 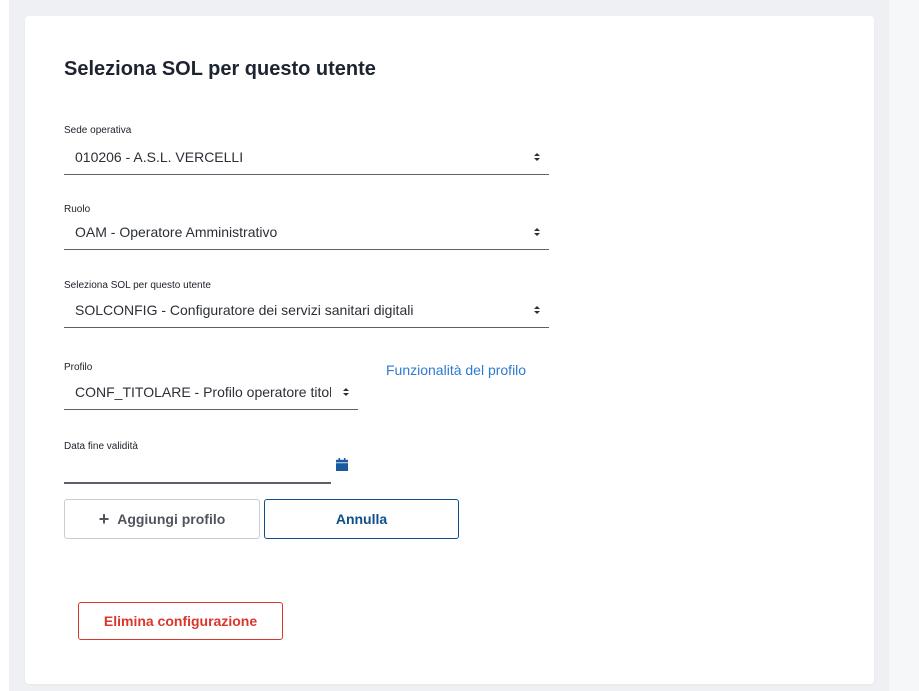 I want to click on ruolo-select: OAM - Operatore Amministrativo, so click(x=306, y=234).